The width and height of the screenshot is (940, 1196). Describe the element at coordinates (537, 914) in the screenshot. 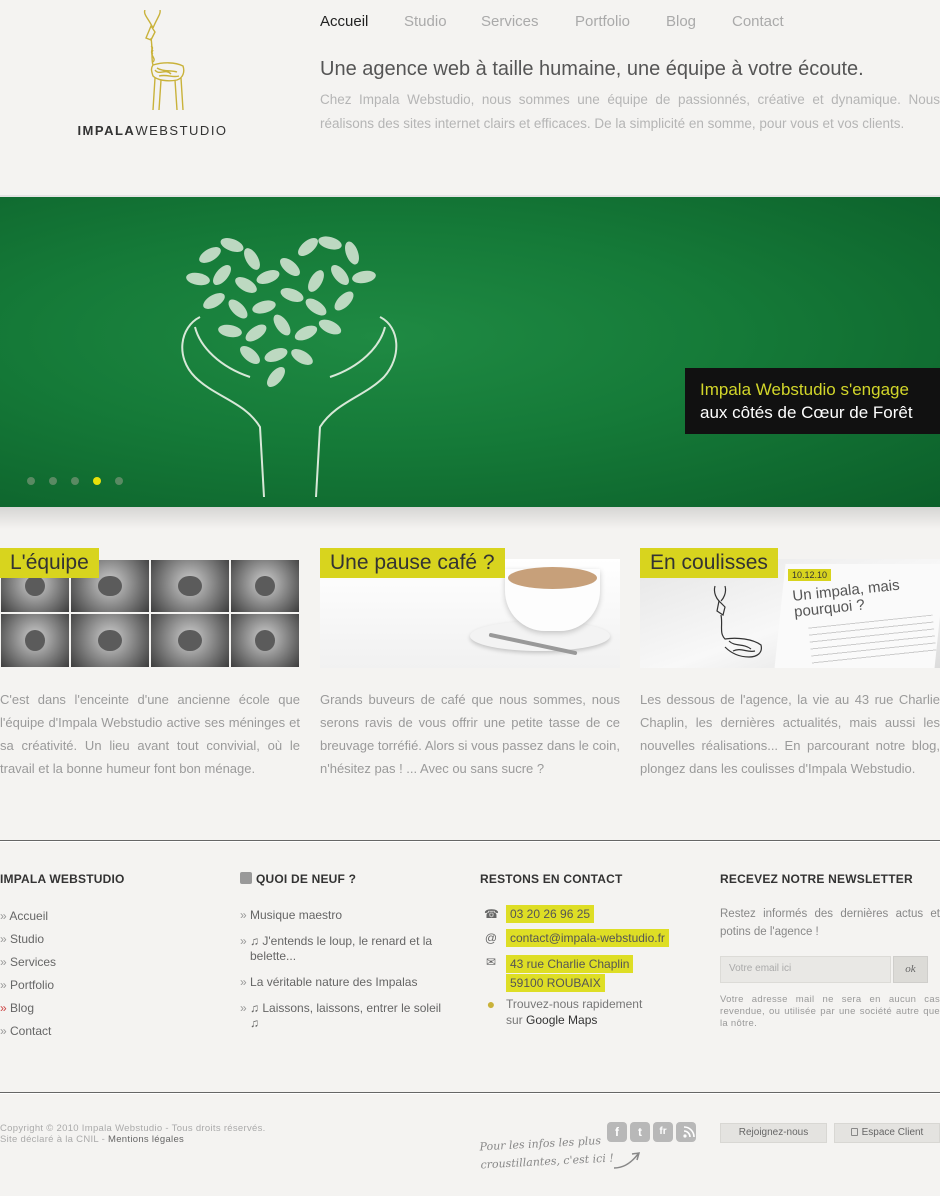

I see `contact-phone: ☎ 03 20 26 96 25` at that location.